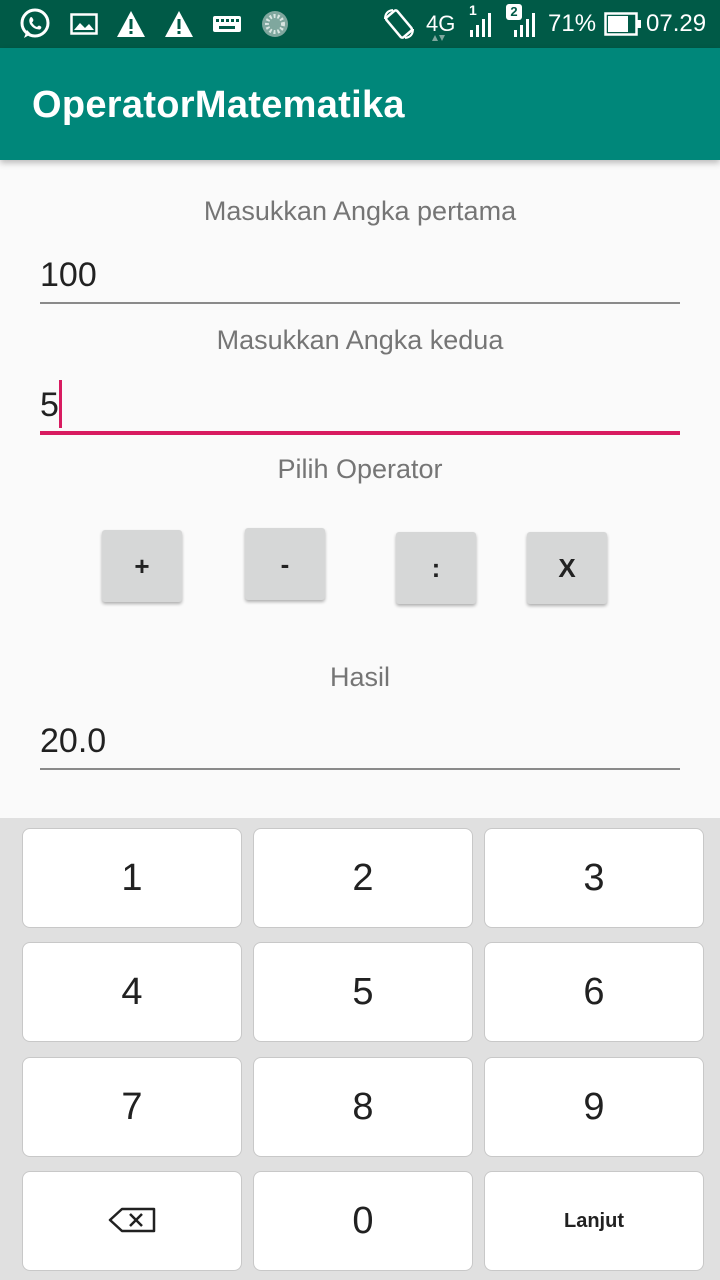 Image resolution: width=720 pixels, height=1280 pixels. What do you see at coordinates (363, 1107) in the screenshot?
I see `key-8: 8` at bounding box center [363, 1107].